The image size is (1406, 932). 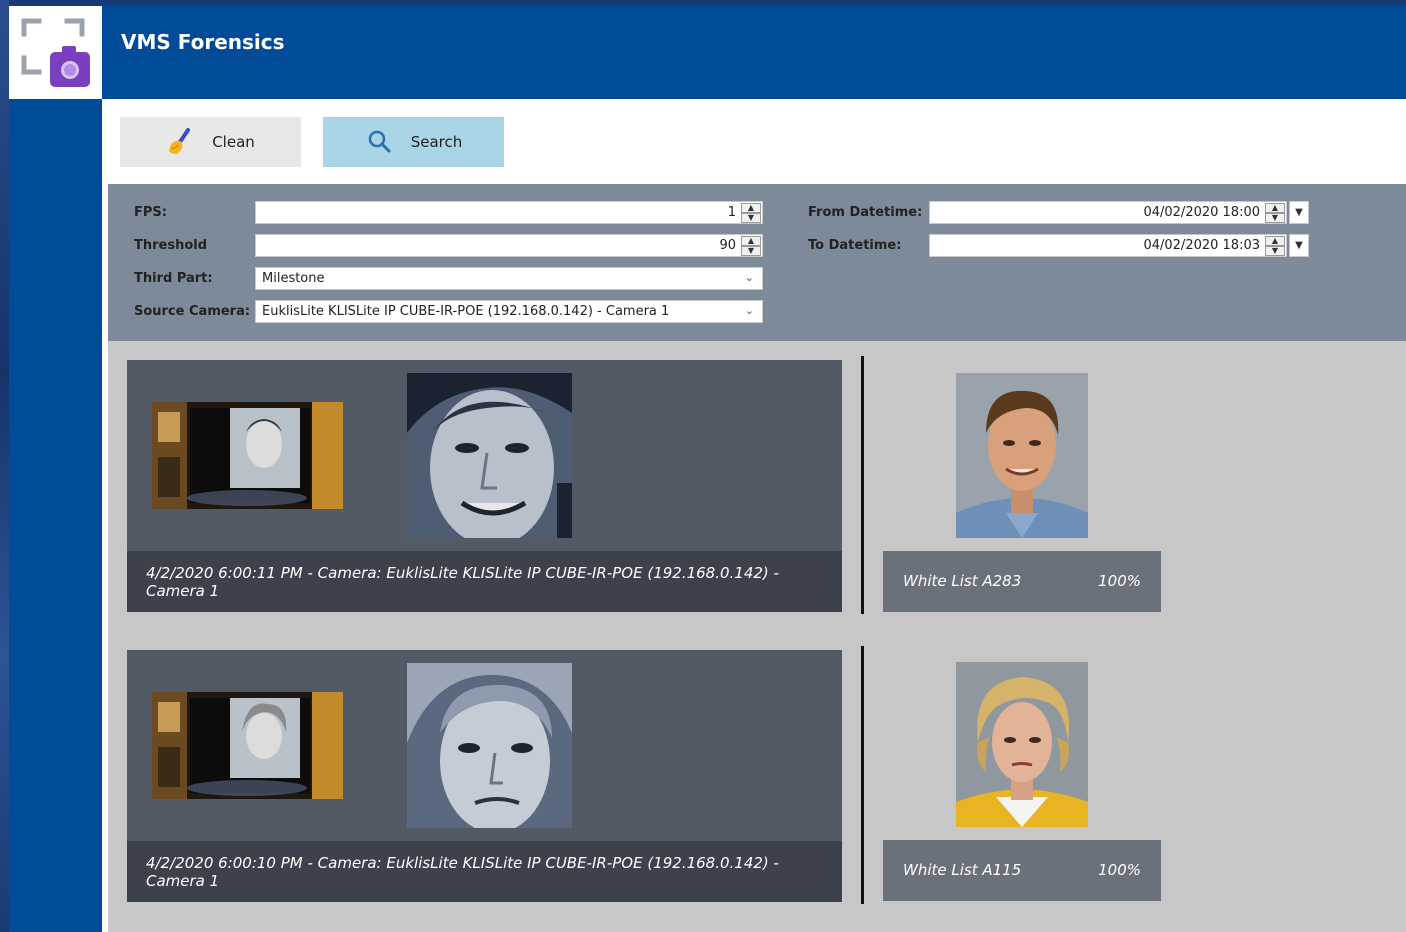 What do you see at coordinates (210, 142) in the screenshot?
I see `clean-button: Clean` at bounding box center [210, 142].